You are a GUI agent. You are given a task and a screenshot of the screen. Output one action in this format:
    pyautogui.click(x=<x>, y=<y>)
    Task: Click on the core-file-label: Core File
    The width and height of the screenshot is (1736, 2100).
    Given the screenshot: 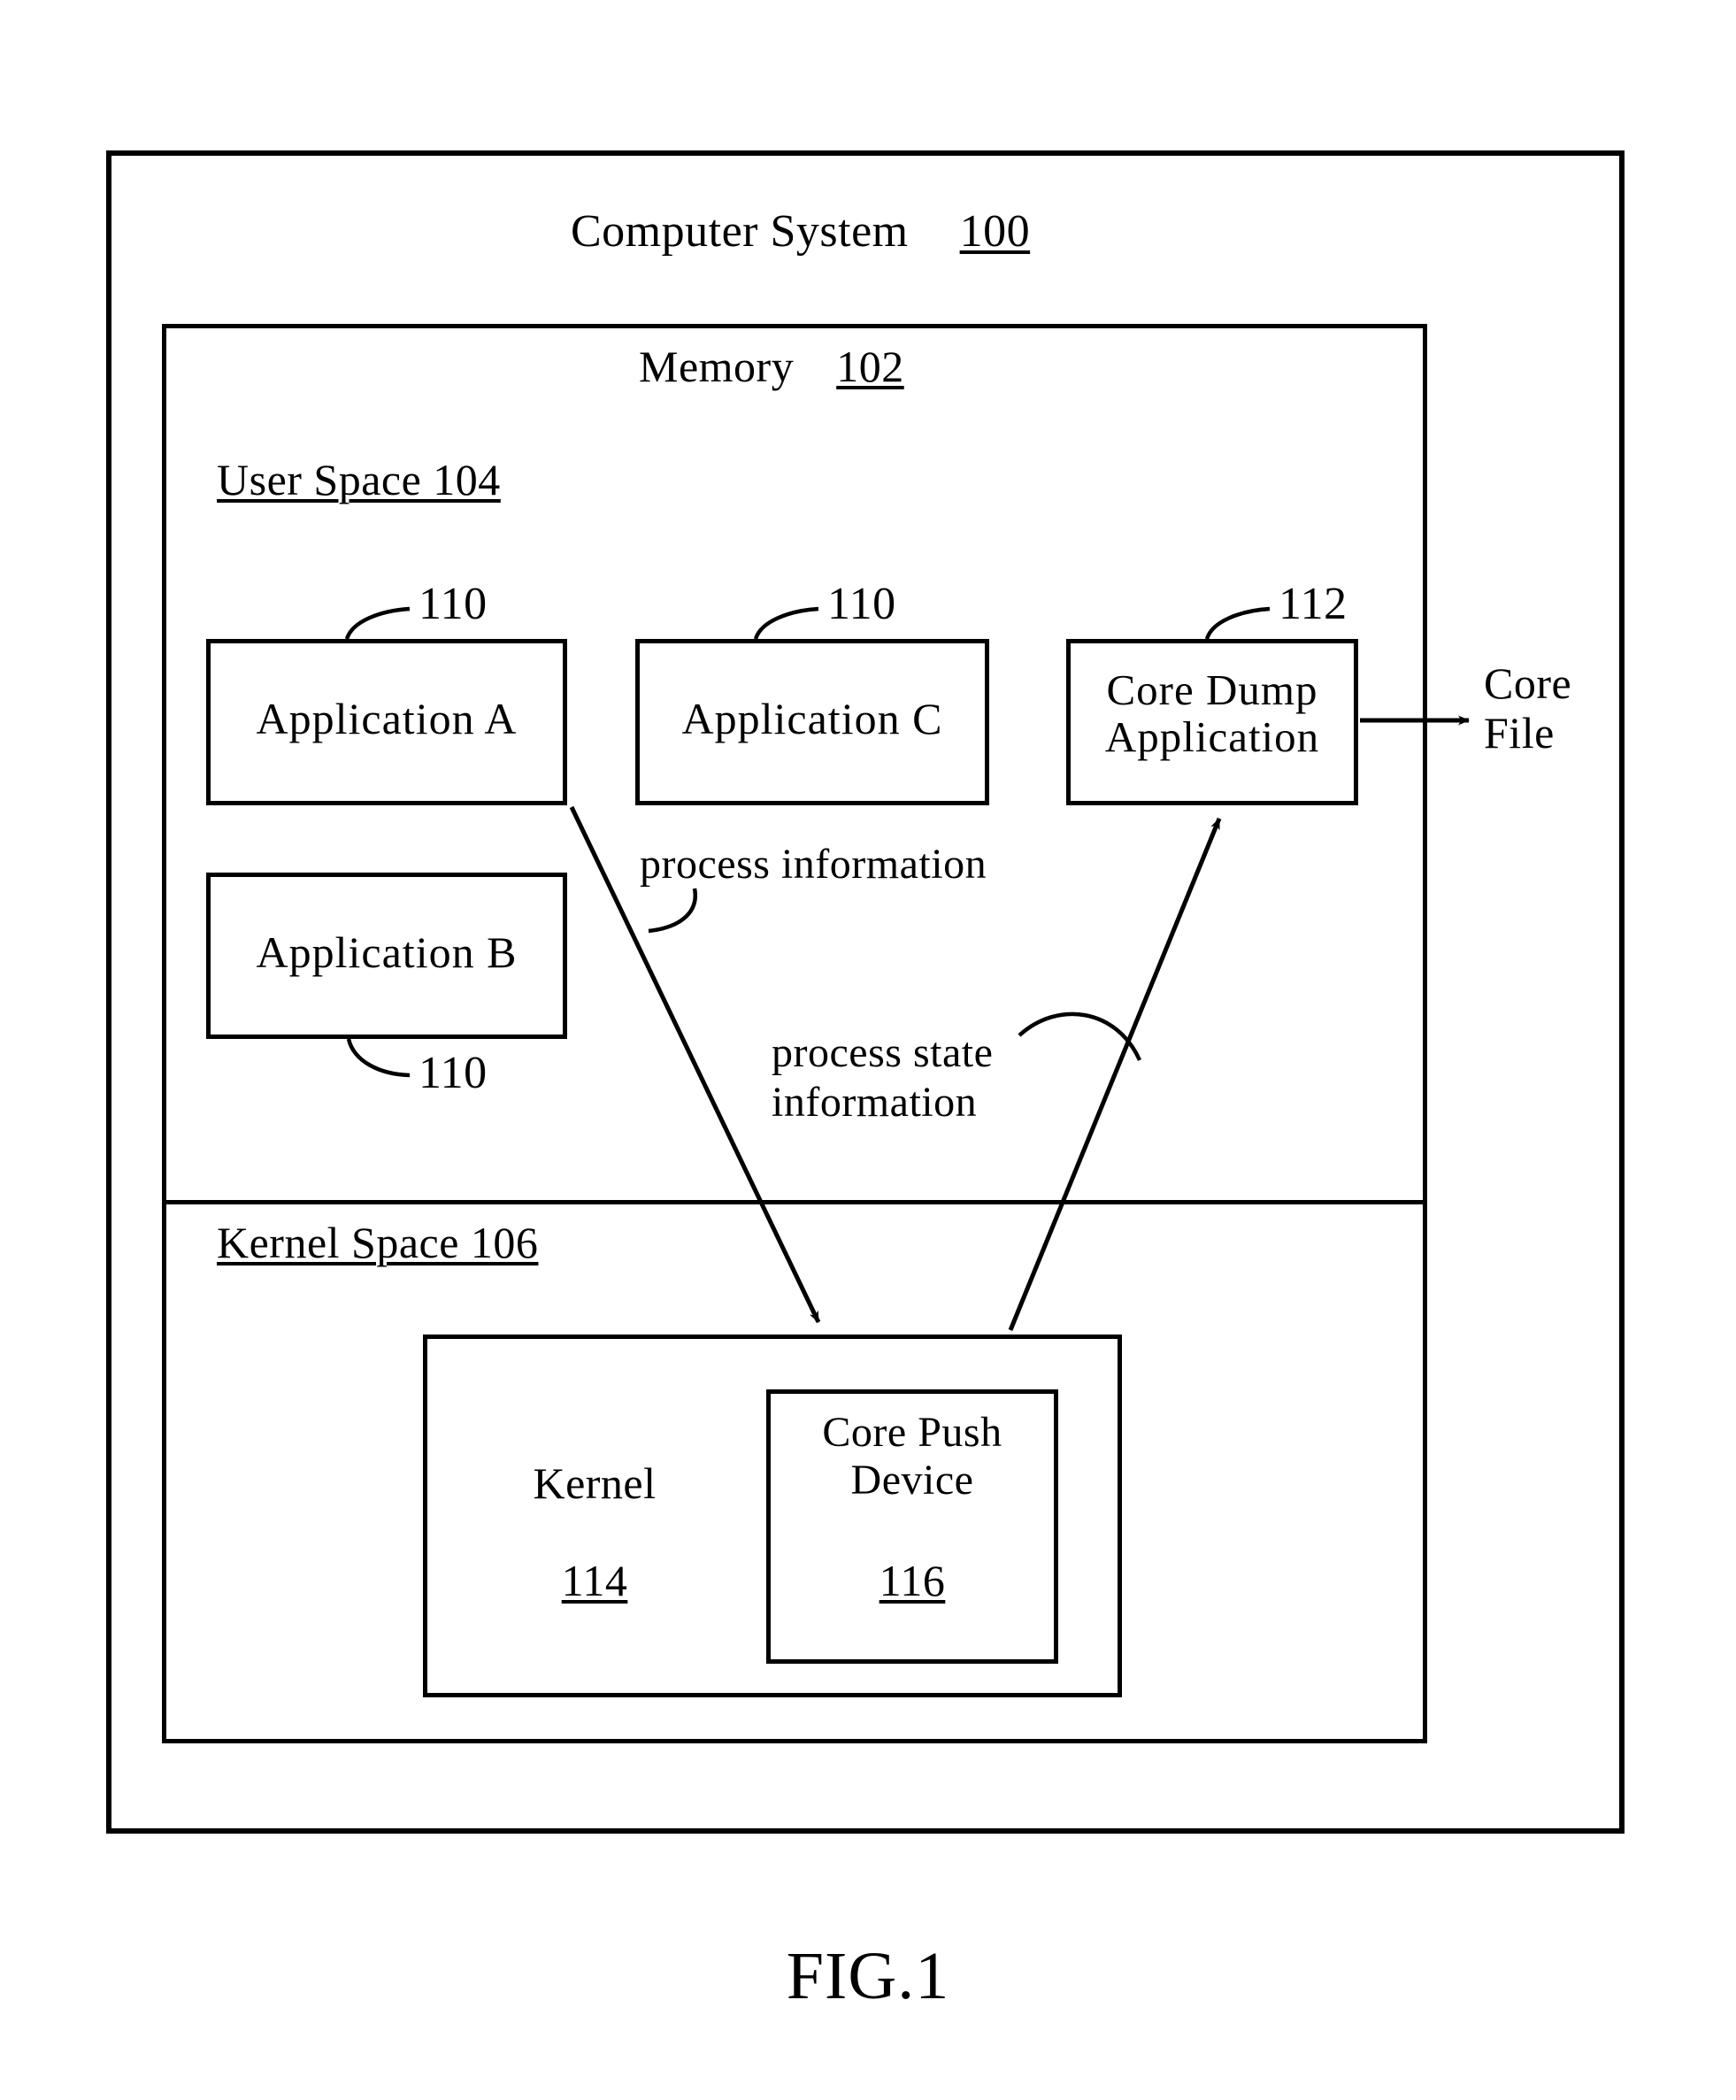 What is the action you would take?
    pyautogui.click(x=1527, y=708)
    